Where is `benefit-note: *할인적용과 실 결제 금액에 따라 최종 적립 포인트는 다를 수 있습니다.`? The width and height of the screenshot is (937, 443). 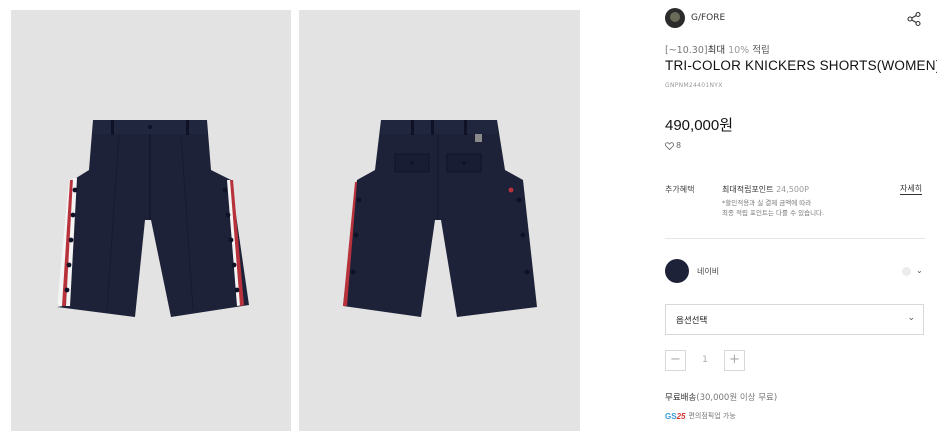 benefit-note: *할인적용과 실 결제 금액에 따라 최종 적립 포인트는 다를 수 있습니다. is located at coordinates (773, 208).